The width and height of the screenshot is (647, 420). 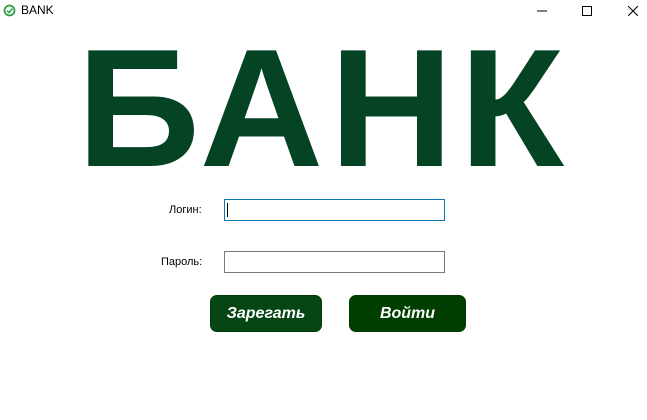 I want to click on text-caret, so click(x=227, y=210).